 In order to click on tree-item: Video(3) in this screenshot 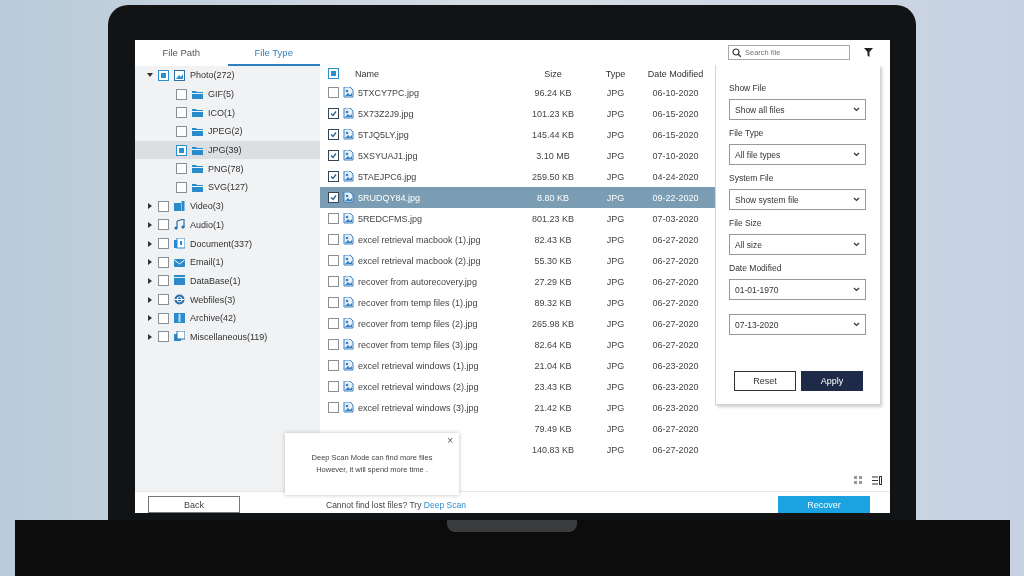, I will do `click(227, 206)`.